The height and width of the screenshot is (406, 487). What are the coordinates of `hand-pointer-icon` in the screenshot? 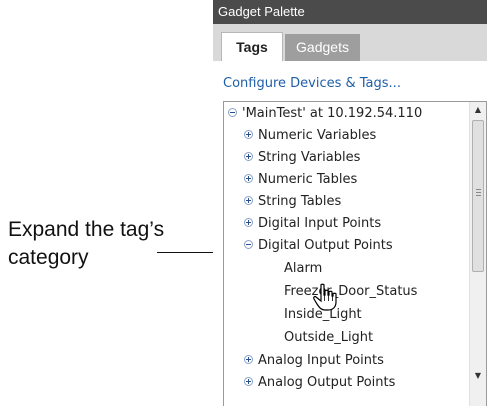 It's located at (325, 297).